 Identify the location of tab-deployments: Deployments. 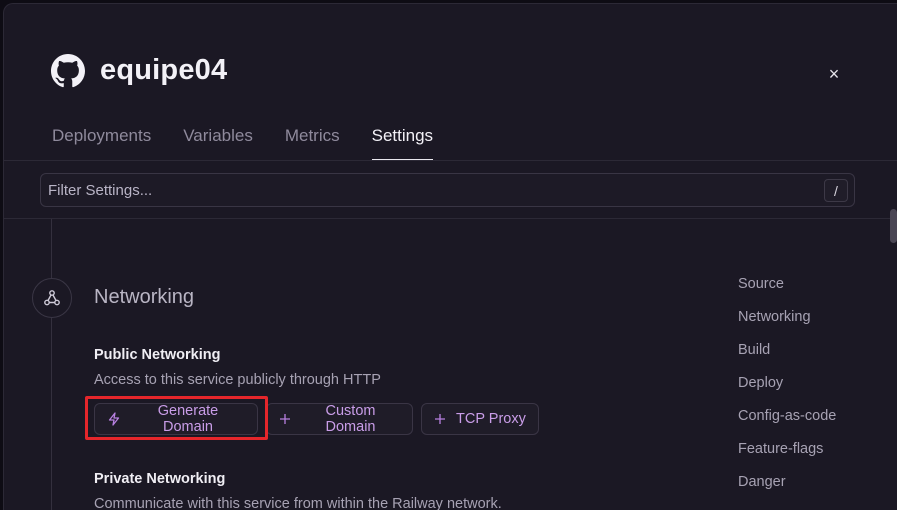
(101, 143).